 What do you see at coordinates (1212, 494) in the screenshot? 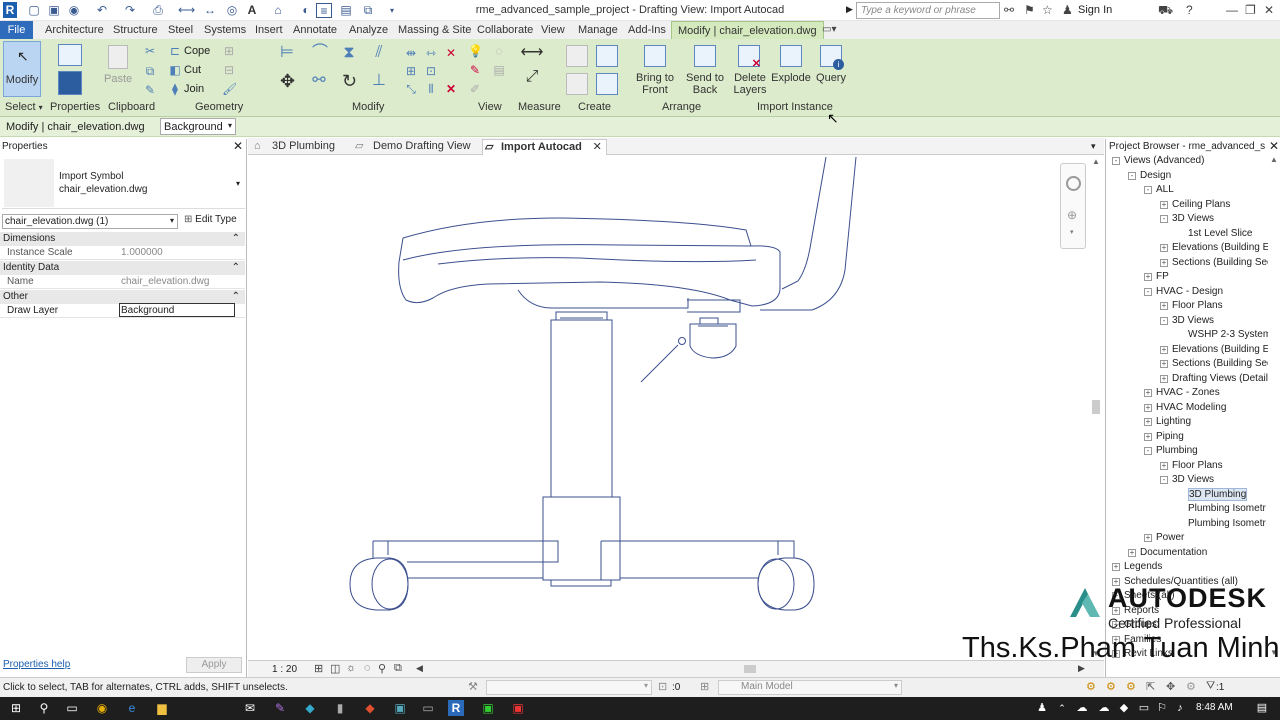
I see `browser-item: 3D Plumbing` at bounding box center [1212, 494].